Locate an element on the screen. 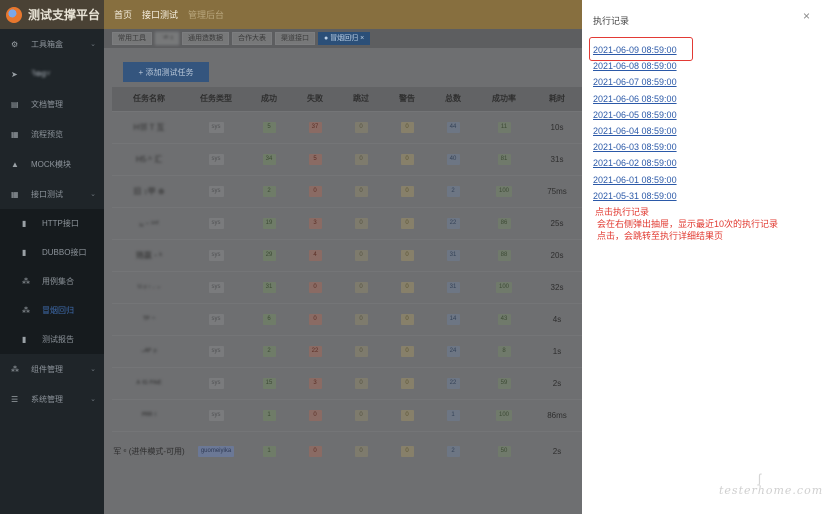 This screenshot has width=830, height=514. tab: 通用造数据 is located at coordinates (205, 38).